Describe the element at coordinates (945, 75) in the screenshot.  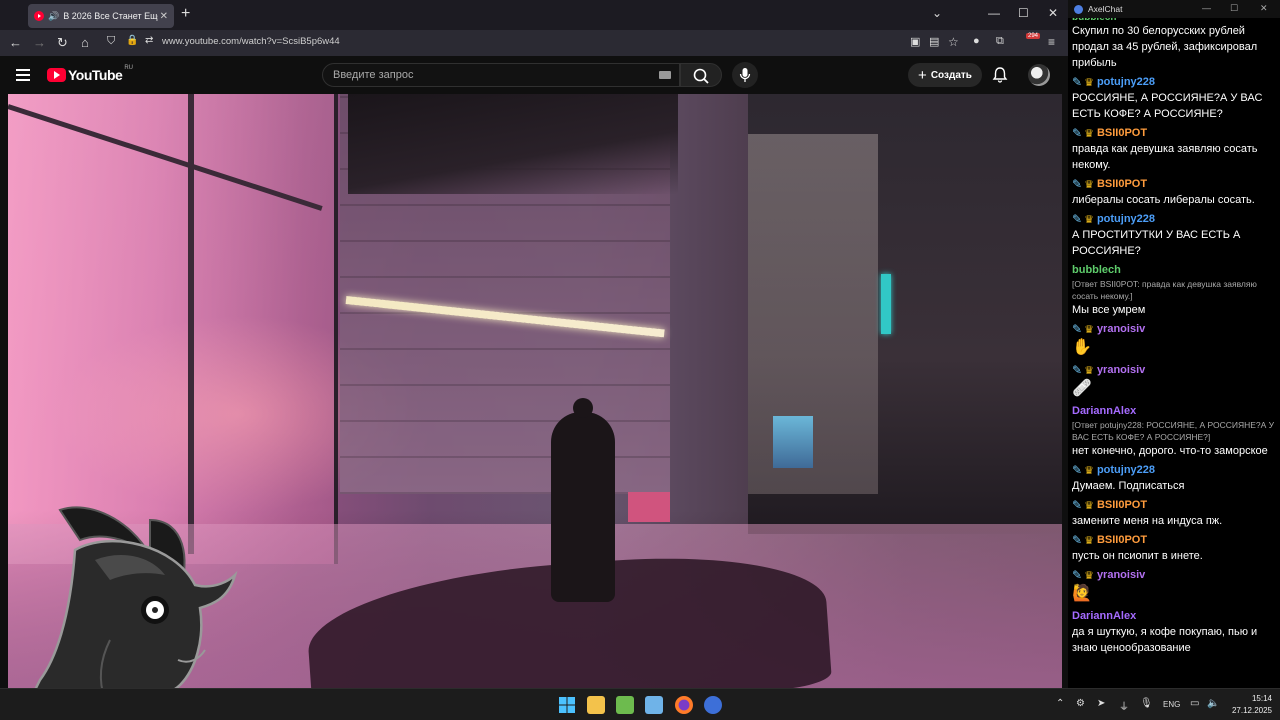
I see `create-button: + Создать` at that location.